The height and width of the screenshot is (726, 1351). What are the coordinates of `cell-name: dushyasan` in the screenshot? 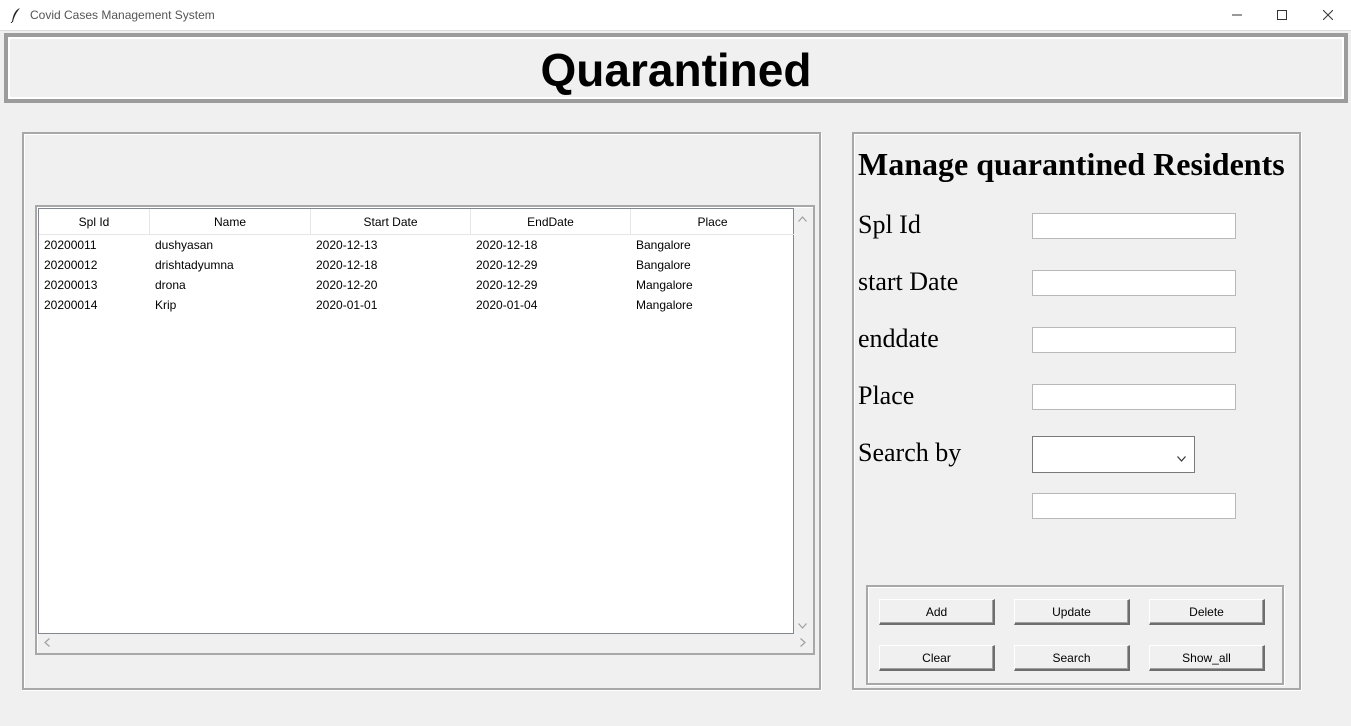 It's located at (184, 245).